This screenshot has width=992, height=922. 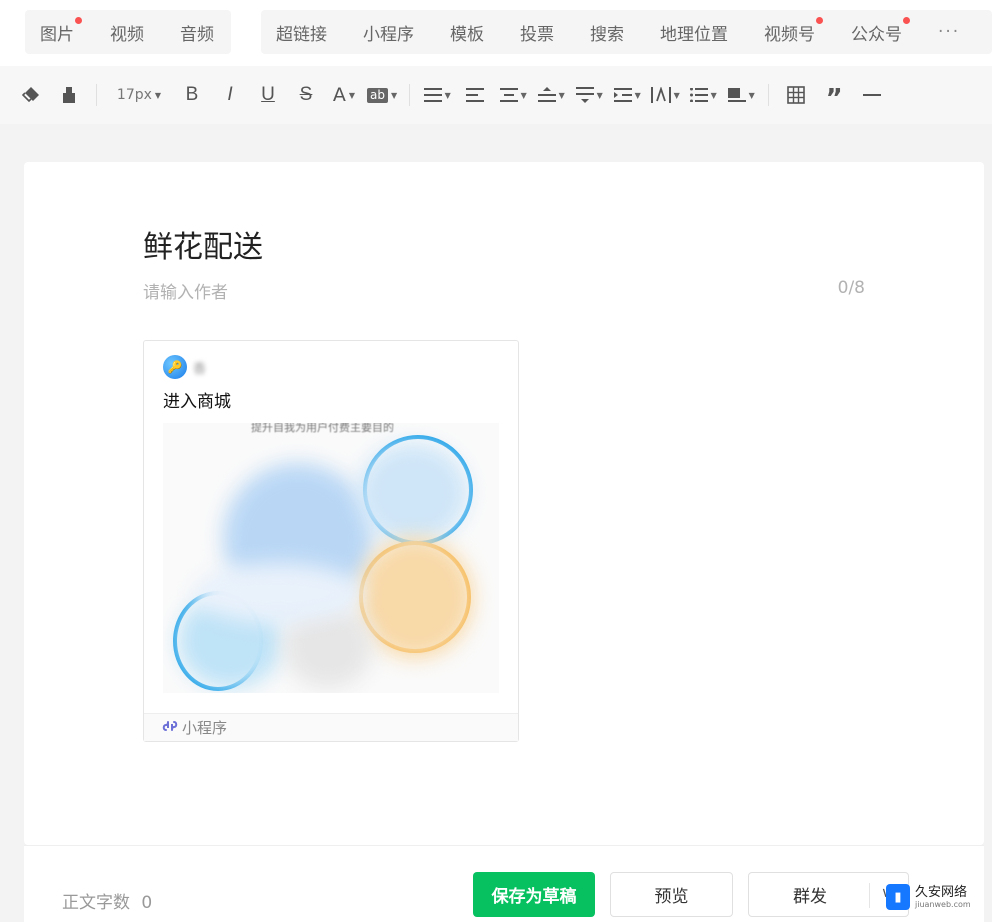 I want to click on italic-icon: I, so click(x=230, y=95).